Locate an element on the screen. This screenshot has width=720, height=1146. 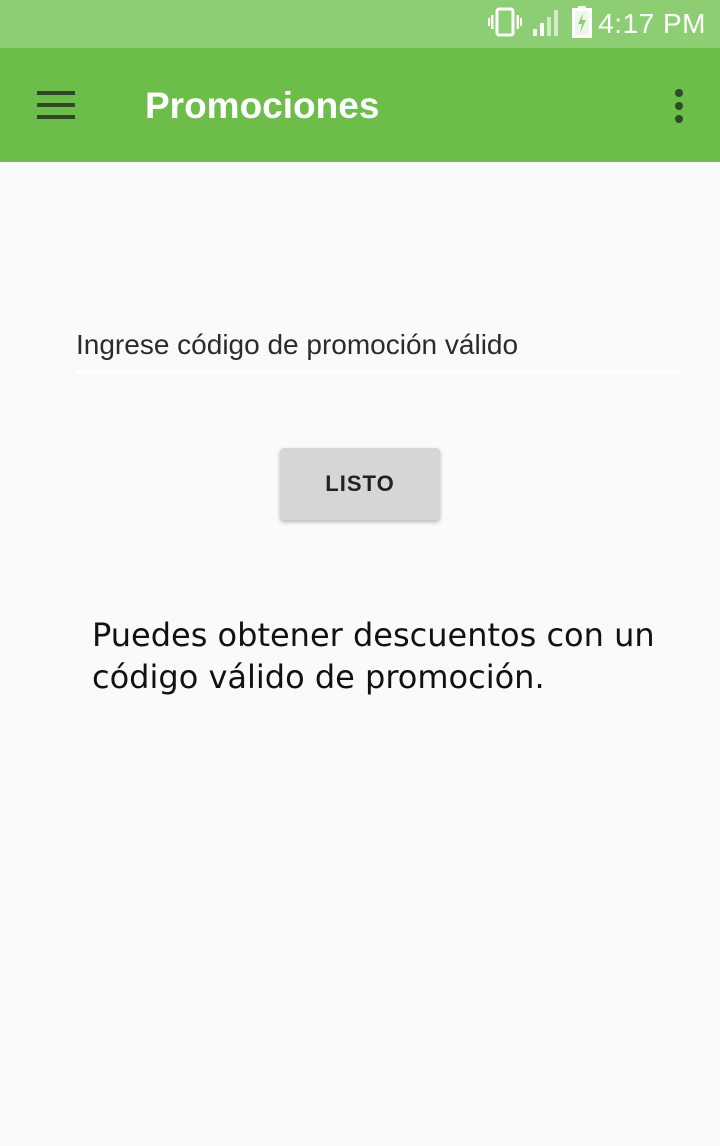
hamburger-menu-icon is located at coordinates (56, 105).